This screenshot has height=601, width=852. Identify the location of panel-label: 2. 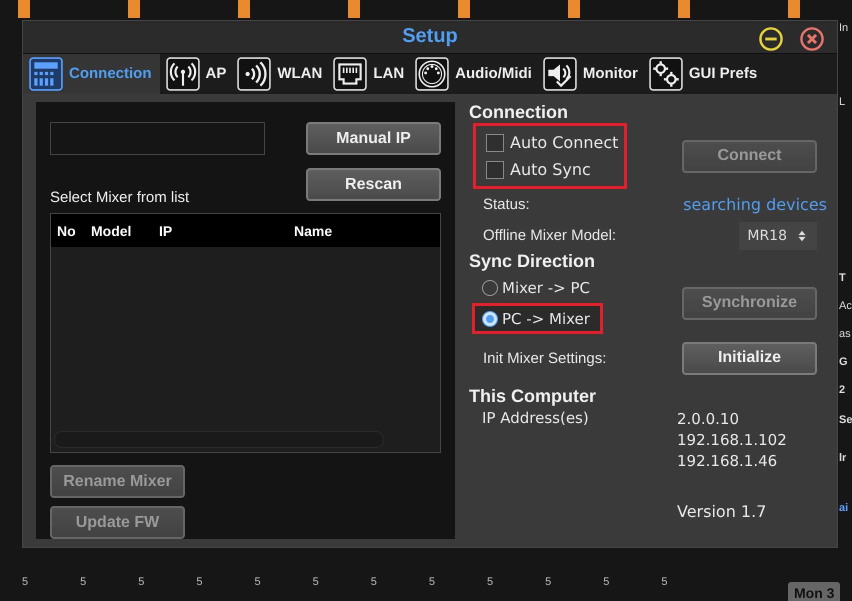
(842, 390).